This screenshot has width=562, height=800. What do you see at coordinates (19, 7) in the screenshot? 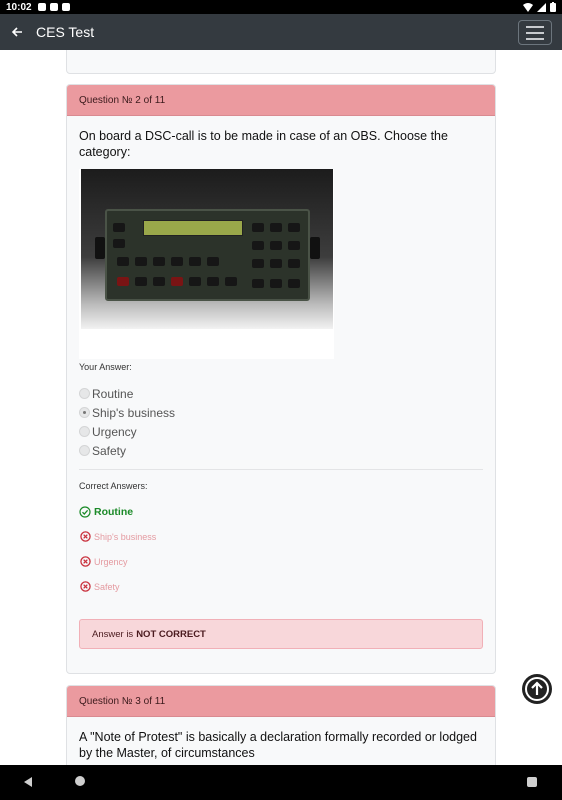
I see `status-time: 10:02` at bounding box center [19, 7].